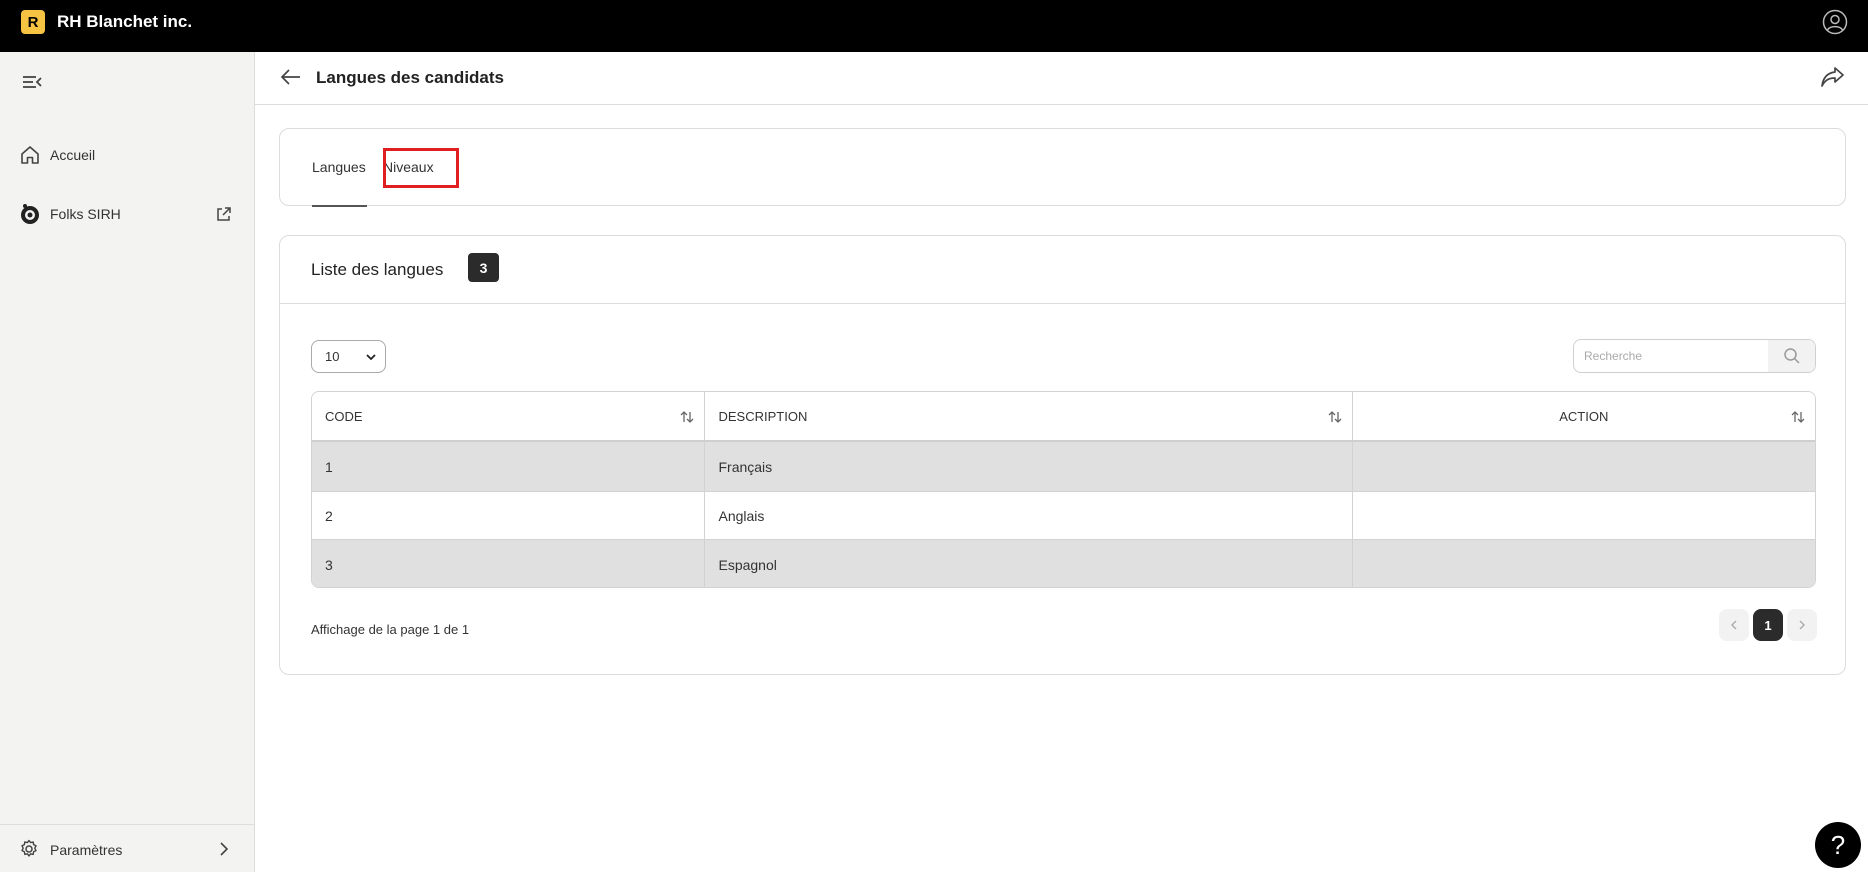  Describe the element at coordinates (127, 214) in the screenshot. I see `sidebar-item-folks-sirh: Folks SIRH` at that location.